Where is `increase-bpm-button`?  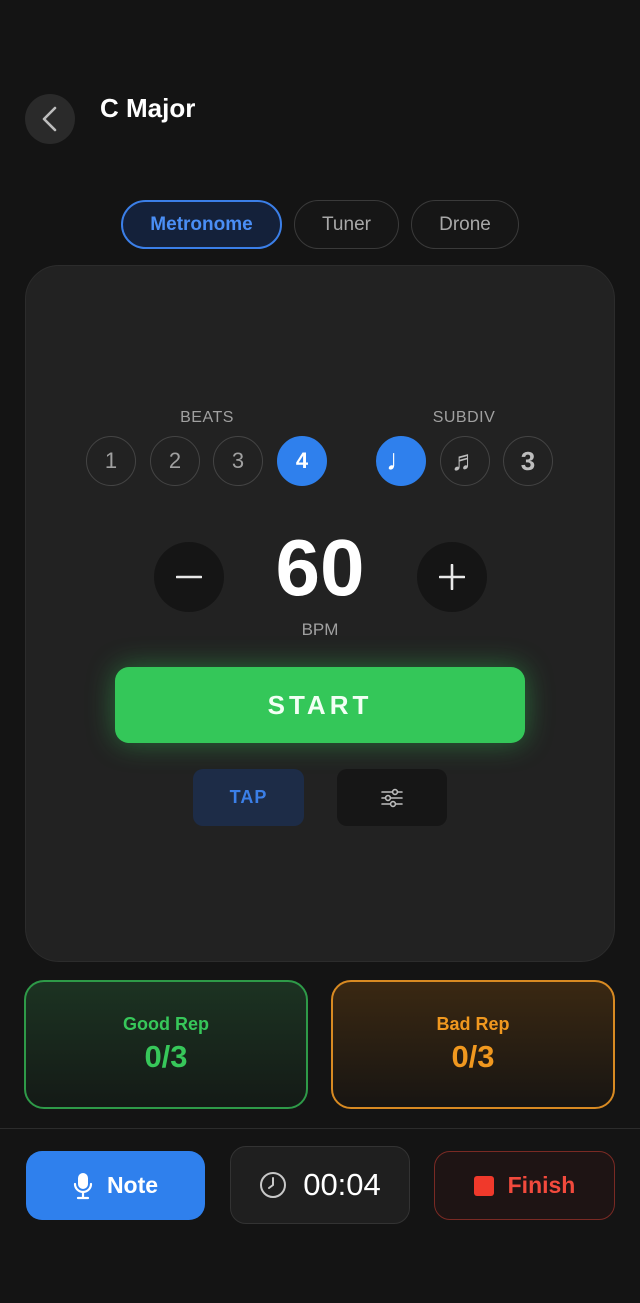
increase-bpm-button is located at coordinates (452, 577).